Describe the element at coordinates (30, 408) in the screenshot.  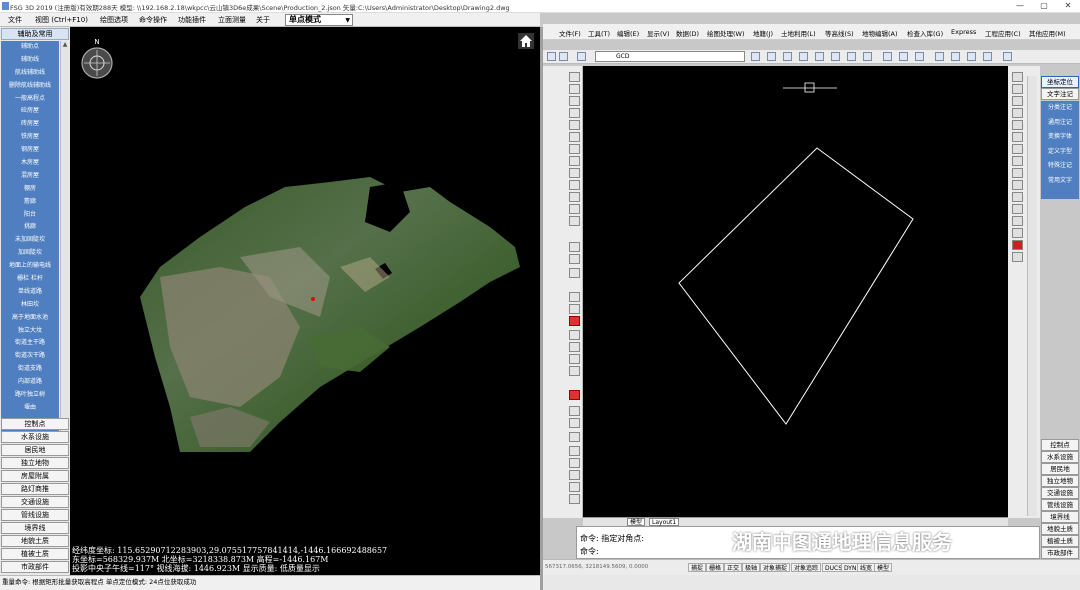
I see `list-item: 堰由` at that location.